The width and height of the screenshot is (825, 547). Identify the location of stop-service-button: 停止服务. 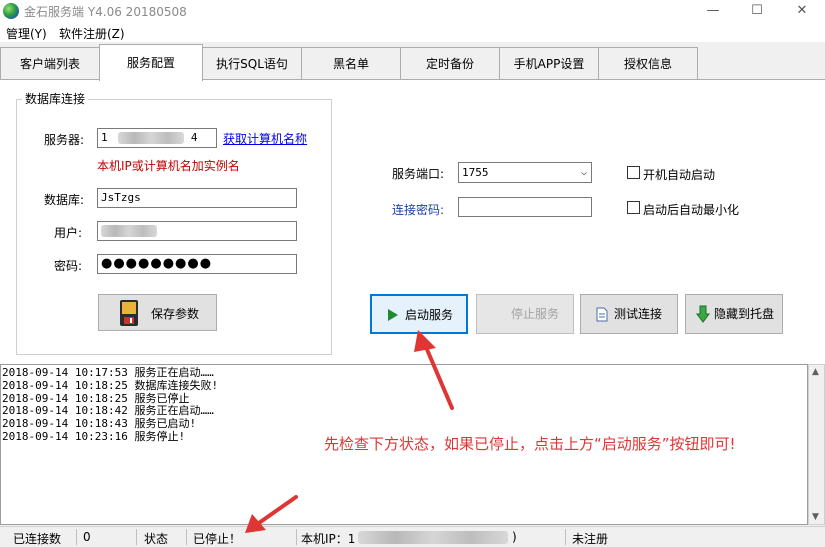
(525, 314).